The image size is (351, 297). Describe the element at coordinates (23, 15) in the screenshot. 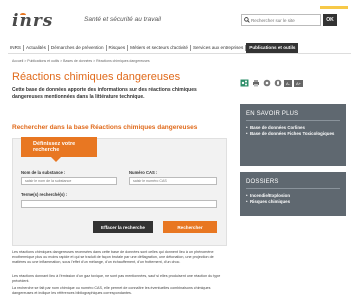

I see `logo-accent` at that location.